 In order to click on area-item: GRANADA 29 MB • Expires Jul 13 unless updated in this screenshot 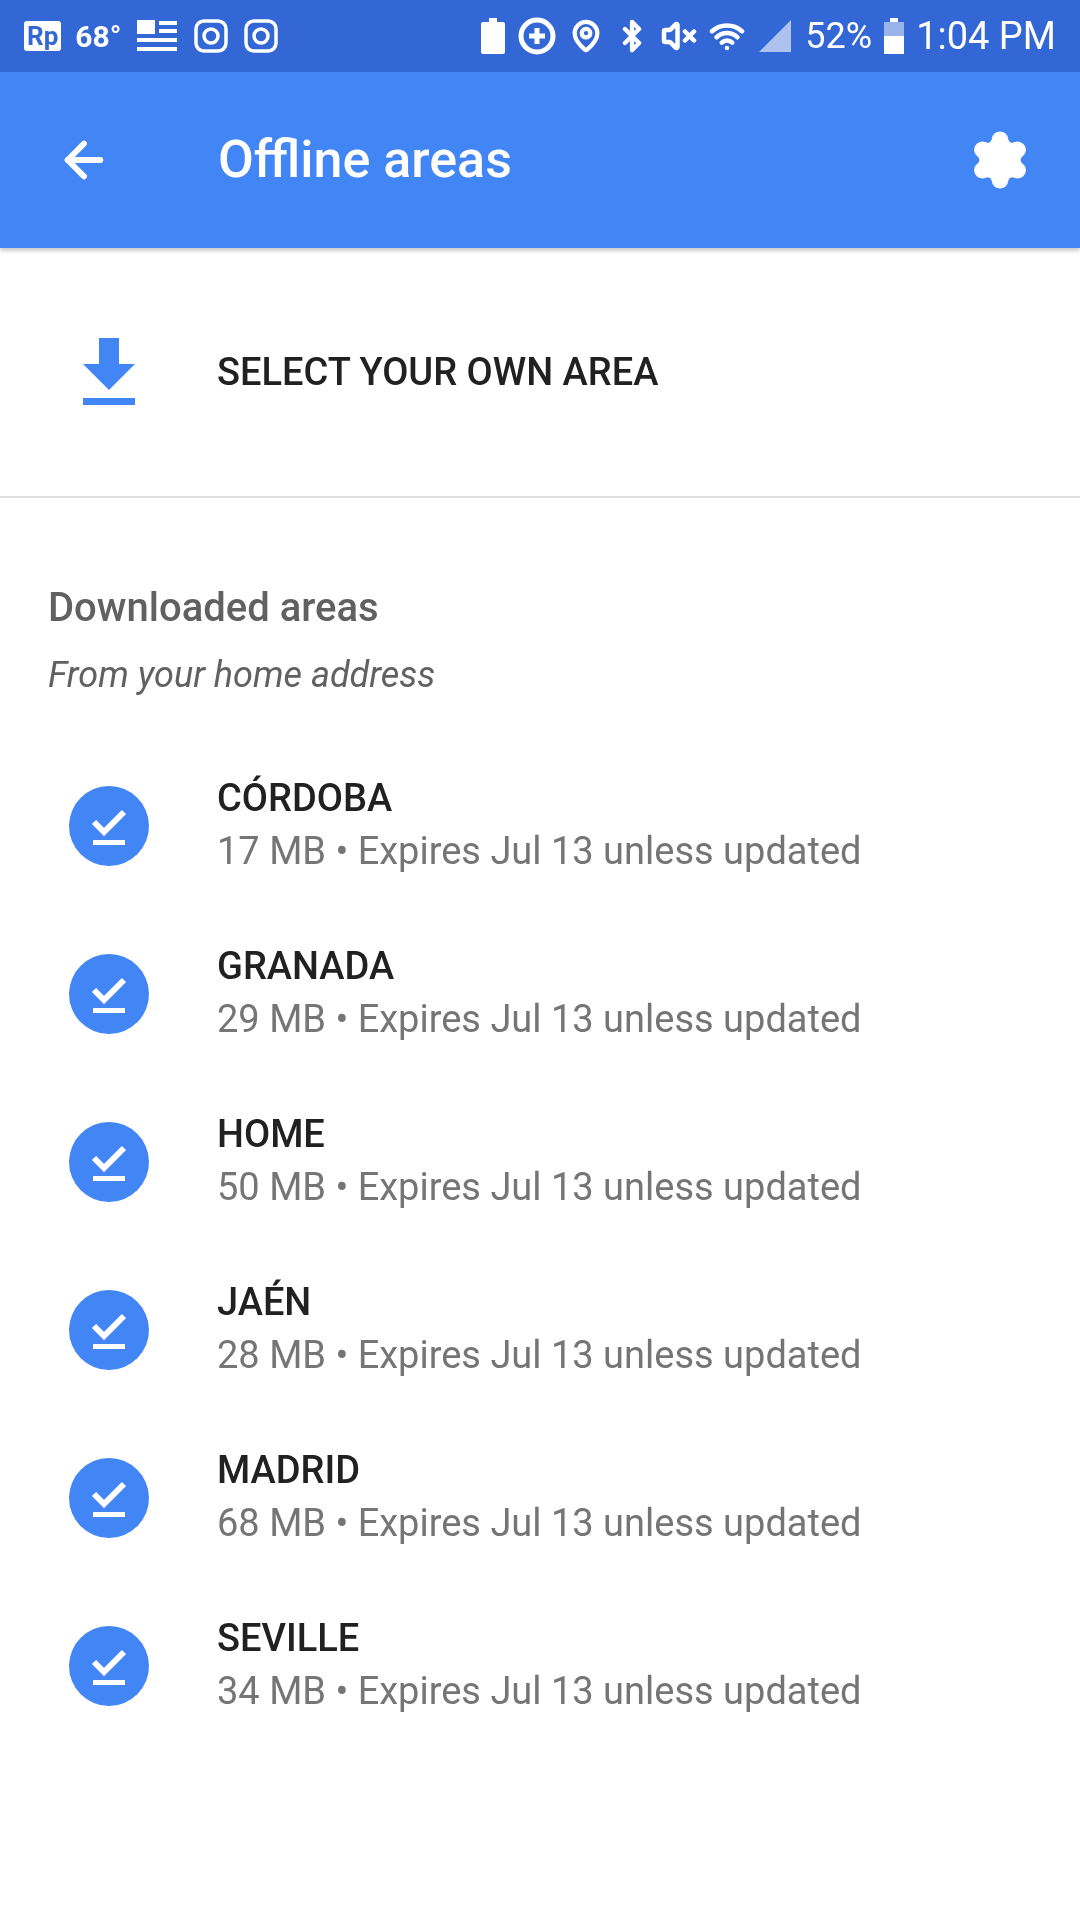, I will do `click(540, 994)`.